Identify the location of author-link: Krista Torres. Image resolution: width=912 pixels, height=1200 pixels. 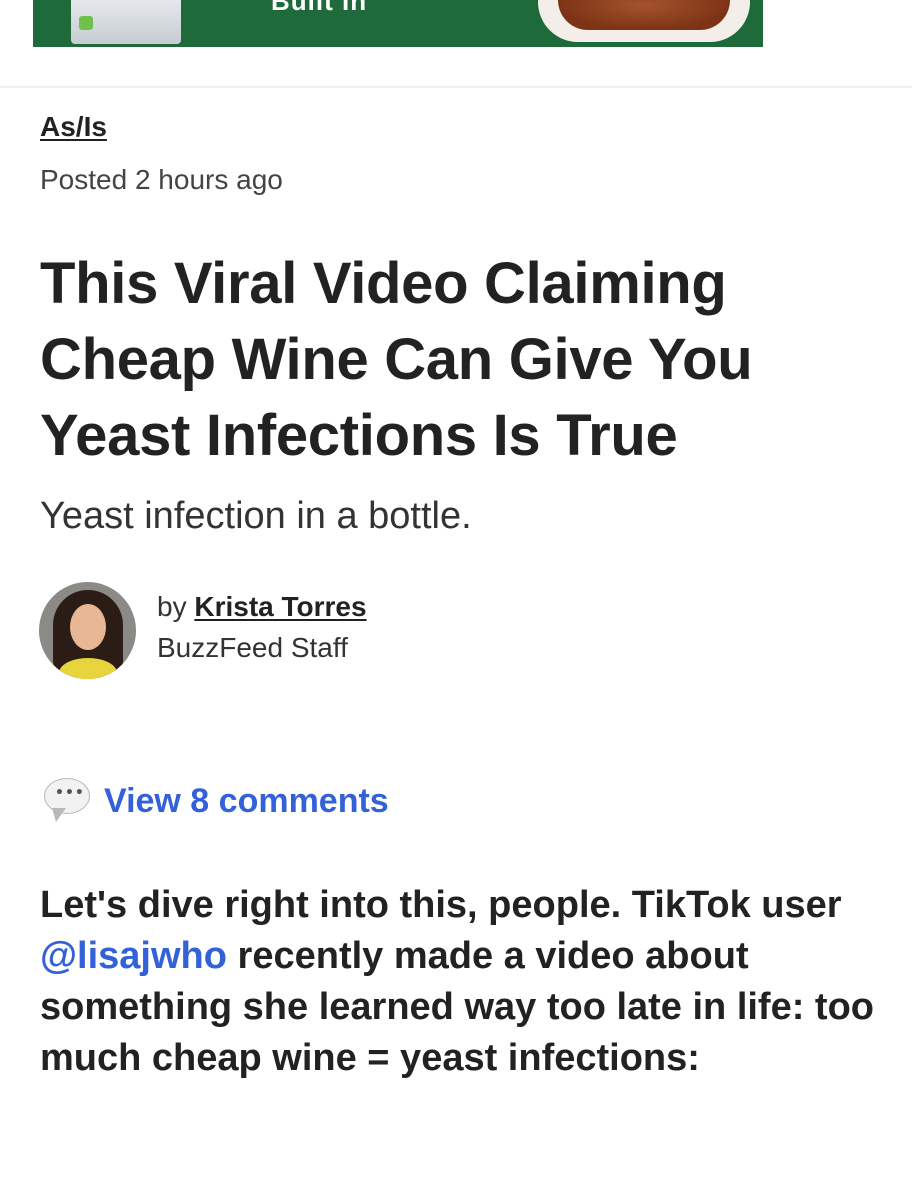
(280, 606).